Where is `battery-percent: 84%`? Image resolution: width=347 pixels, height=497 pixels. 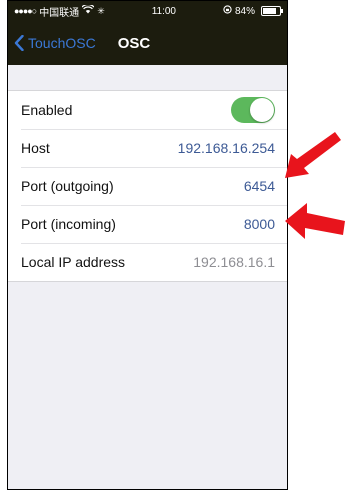
battery-percent: 84% is located at coordinates (244, 11).